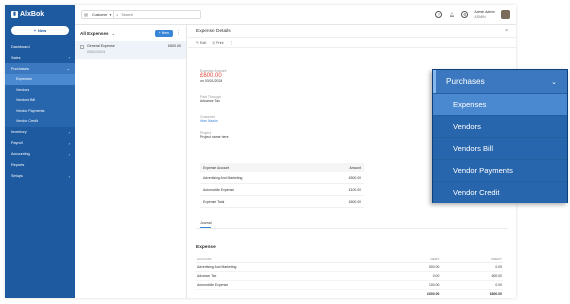  I want to click on detail-toolbar: ✎ Edit ⎙ Print ⋮, so click(352, 43).